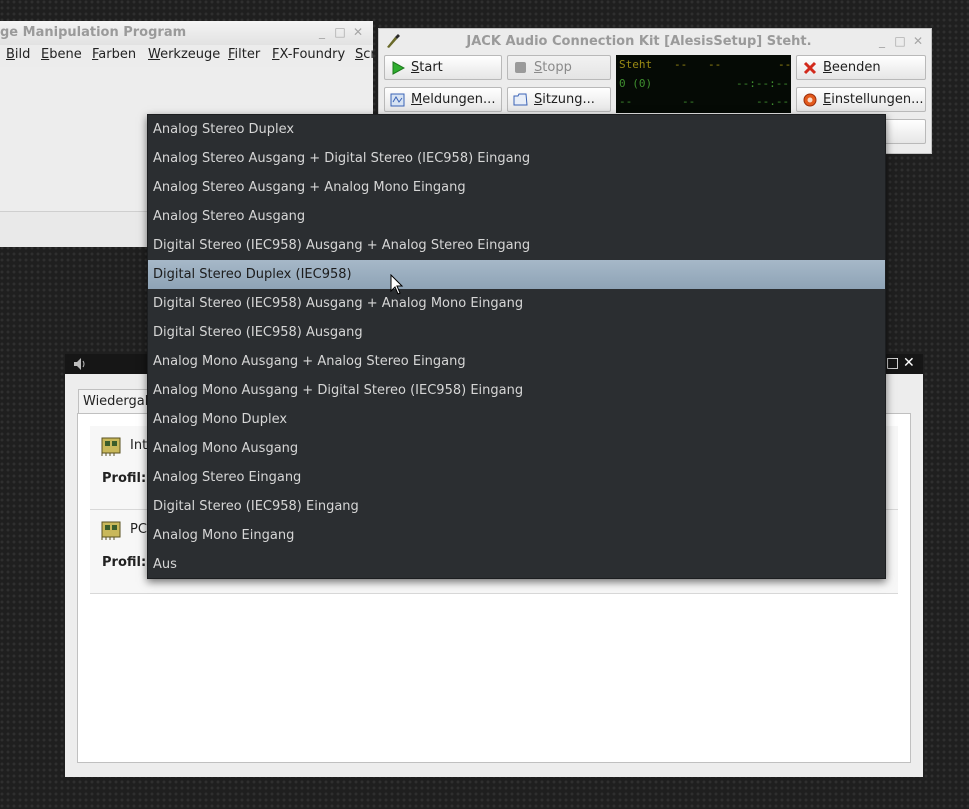  What do you see at coordinates (427, 67) in the screenshot?
I see `start-button-label: Start` at bounding box center [427, 67].